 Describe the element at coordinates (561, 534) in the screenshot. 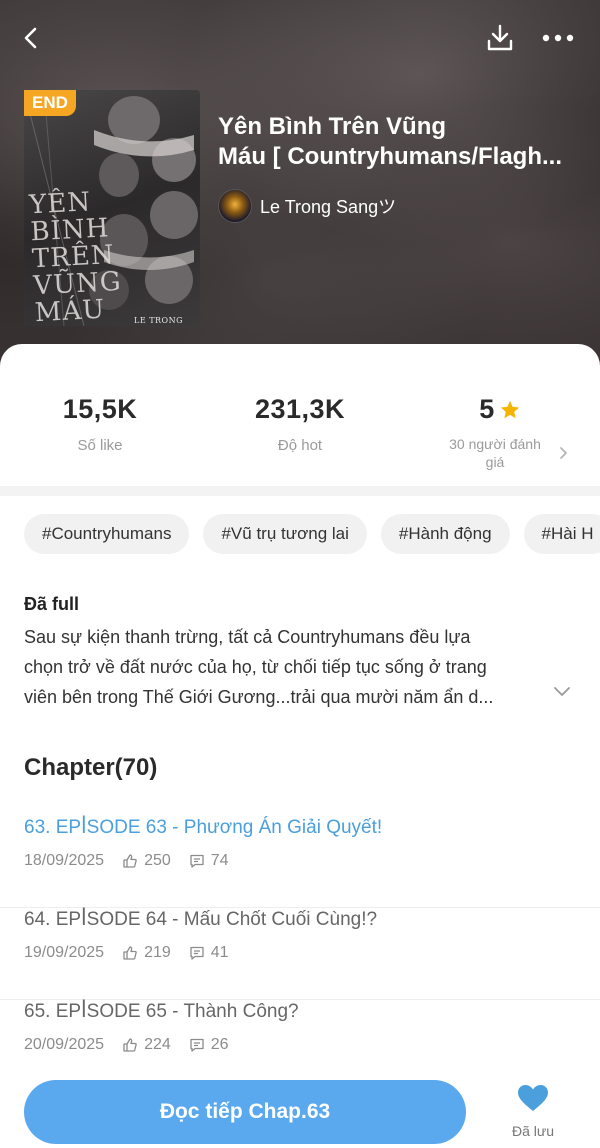

I see `tag-chip: #Hài H` at that location.